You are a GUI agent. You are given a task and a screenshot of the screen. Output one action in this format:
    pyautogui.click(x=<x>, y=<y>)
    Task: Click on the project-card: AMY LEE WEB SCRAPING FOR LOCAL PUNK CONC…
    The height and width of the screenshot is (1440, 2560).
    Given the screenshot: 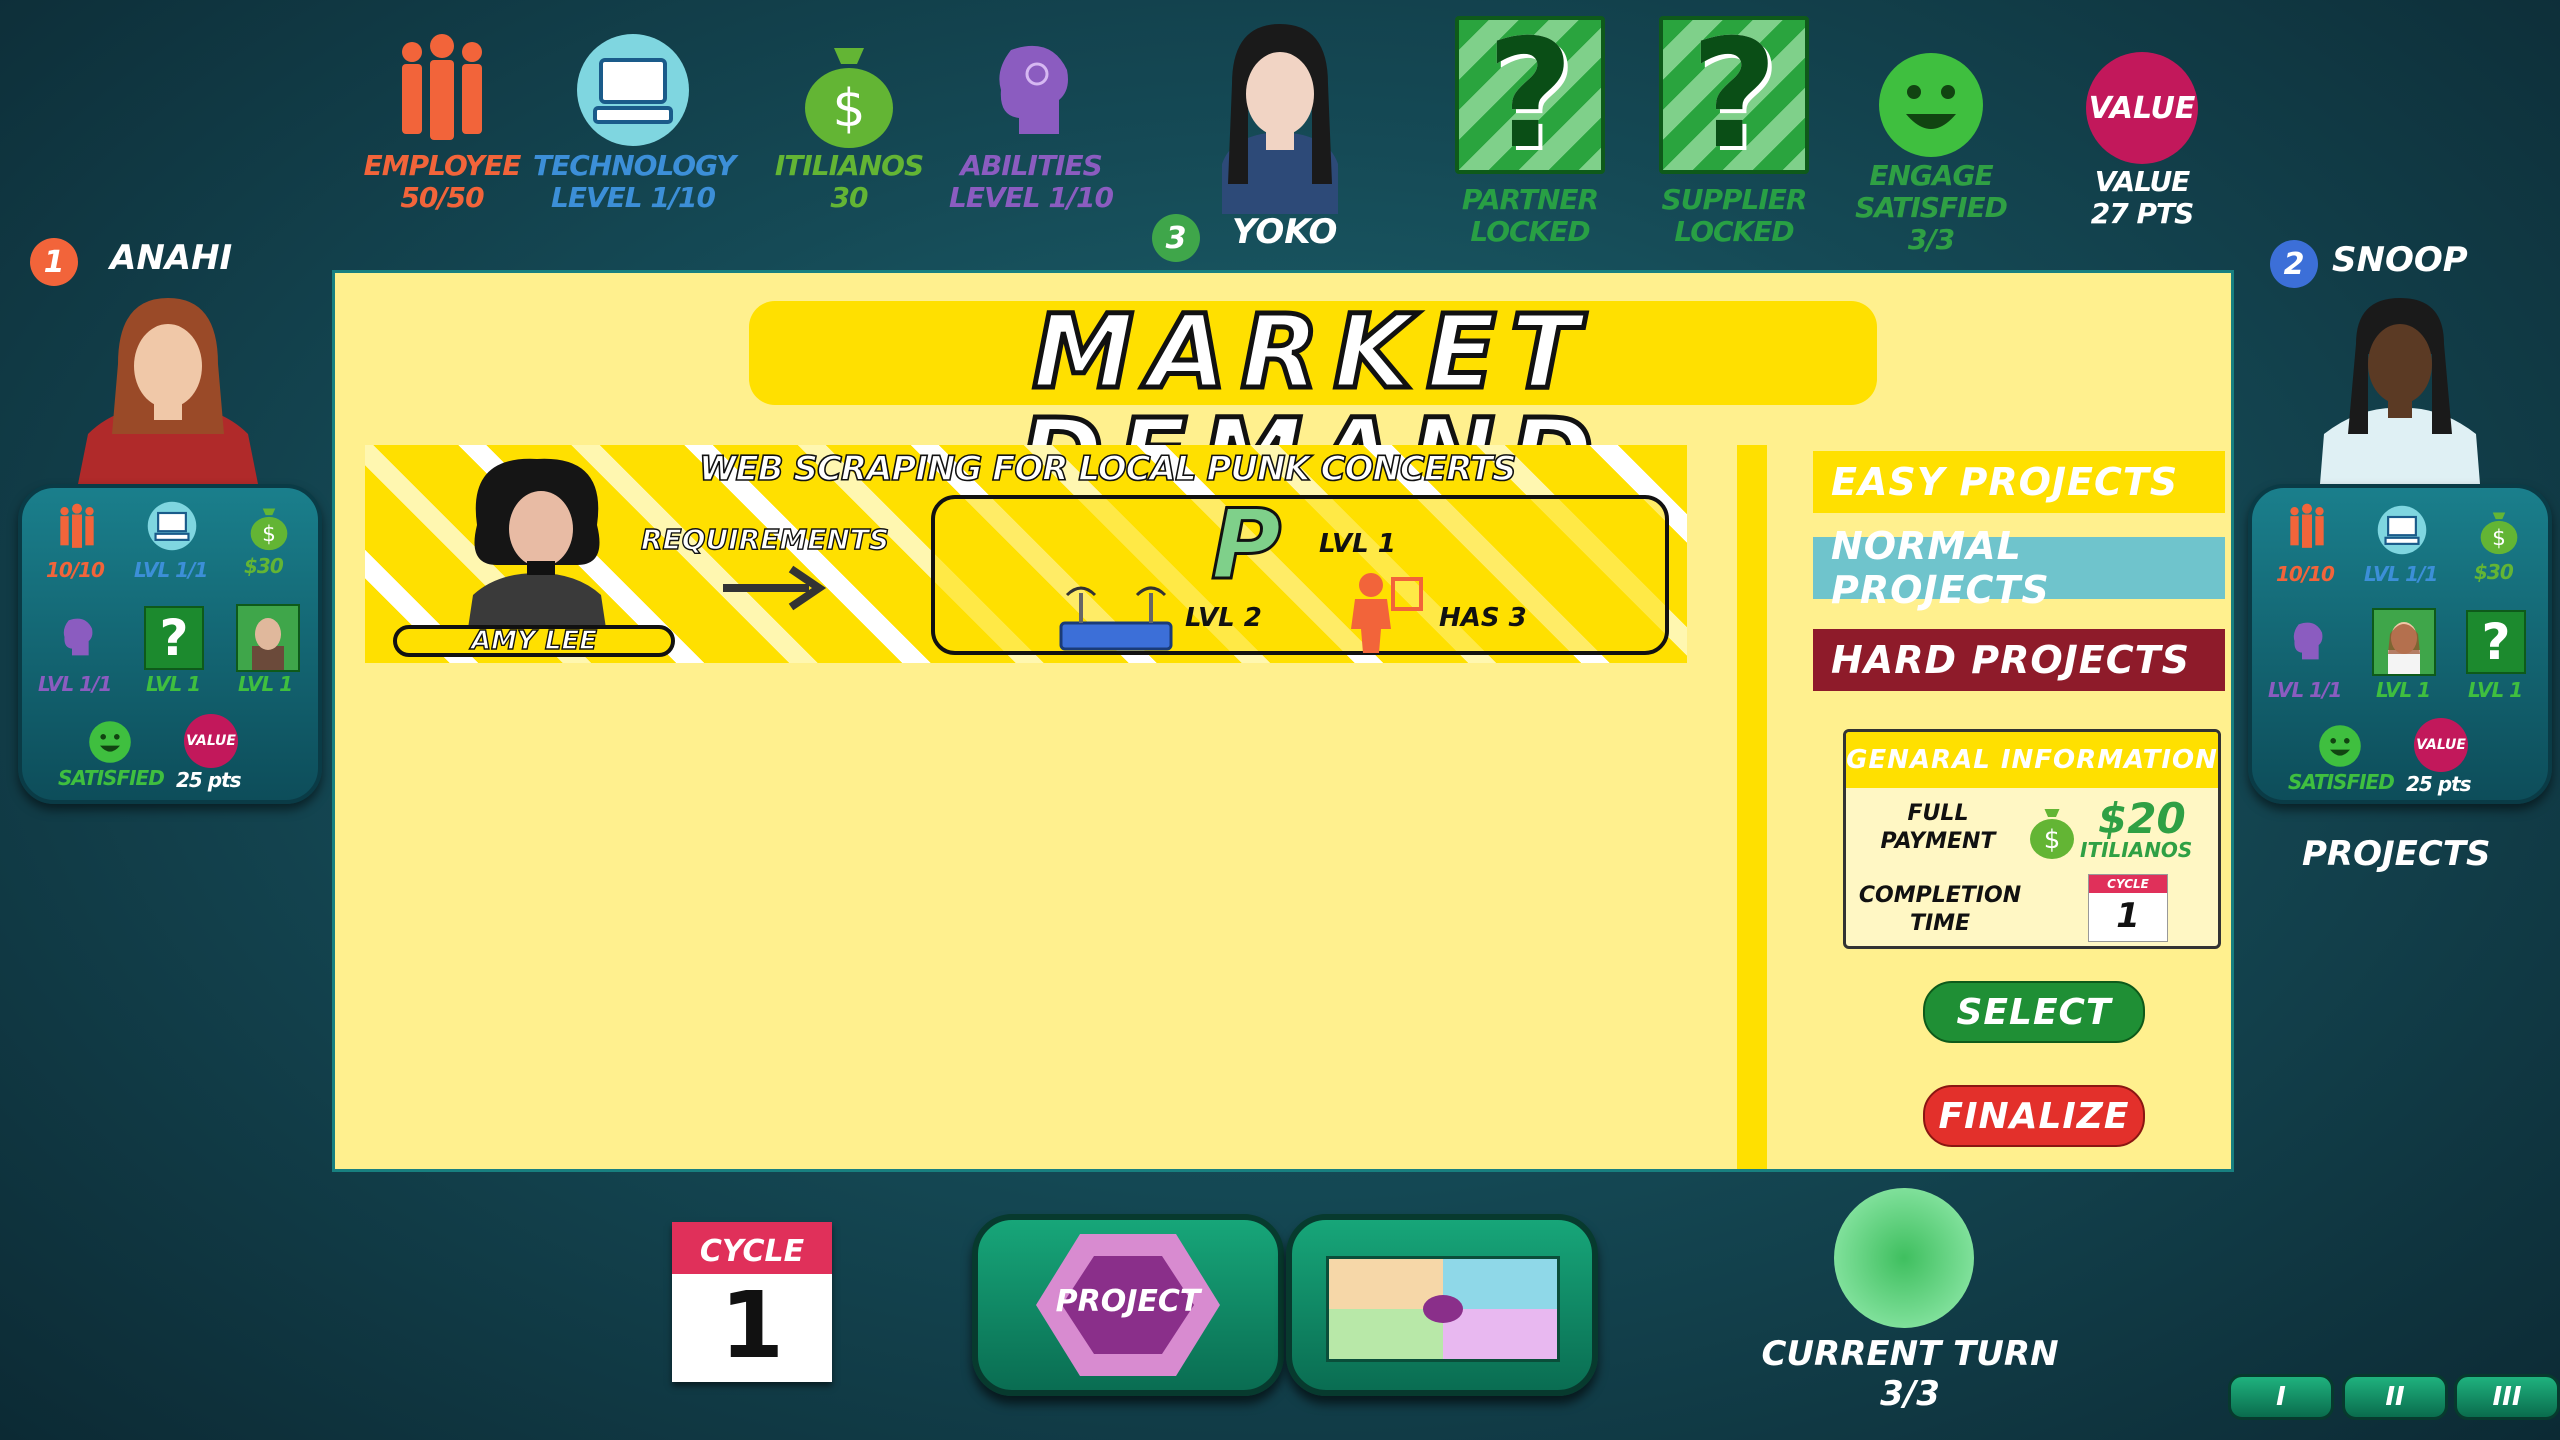 What is the action you would take?
    pyautogui.click(x=1026, y=554)
    